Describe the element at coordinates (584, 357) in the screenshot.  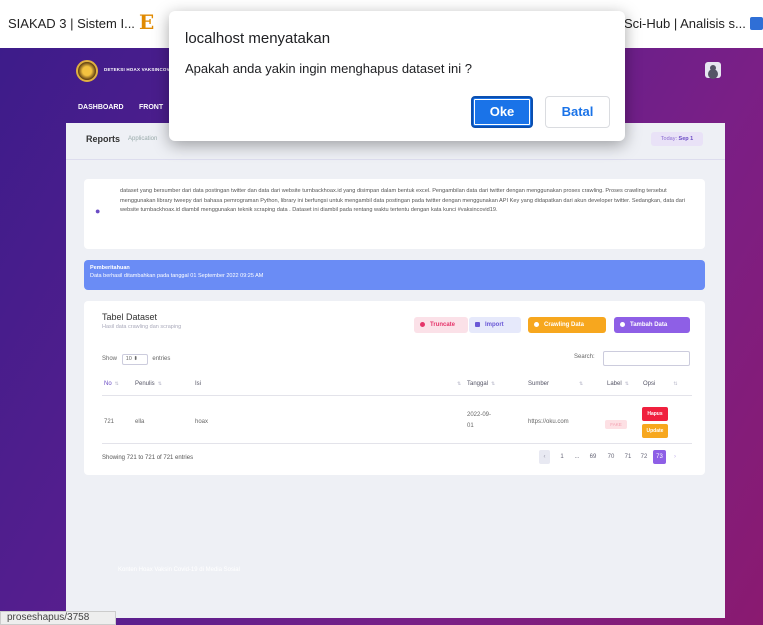
I see `search-label: Search:` at that location.